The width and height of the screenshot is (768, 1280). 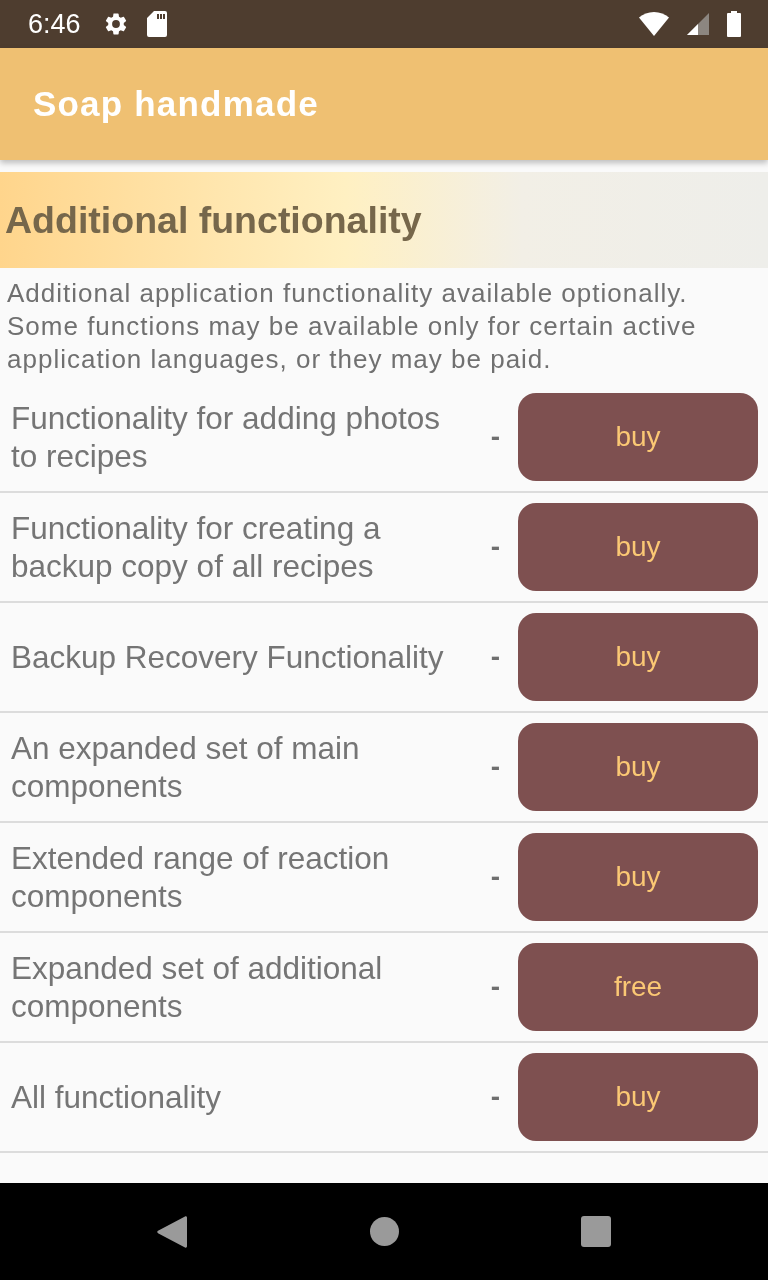 What do you see at coordinates (201, 877) in the screenshot?
I see `feature-name: Extended range of reaction components` at bounding box center [201, 877].